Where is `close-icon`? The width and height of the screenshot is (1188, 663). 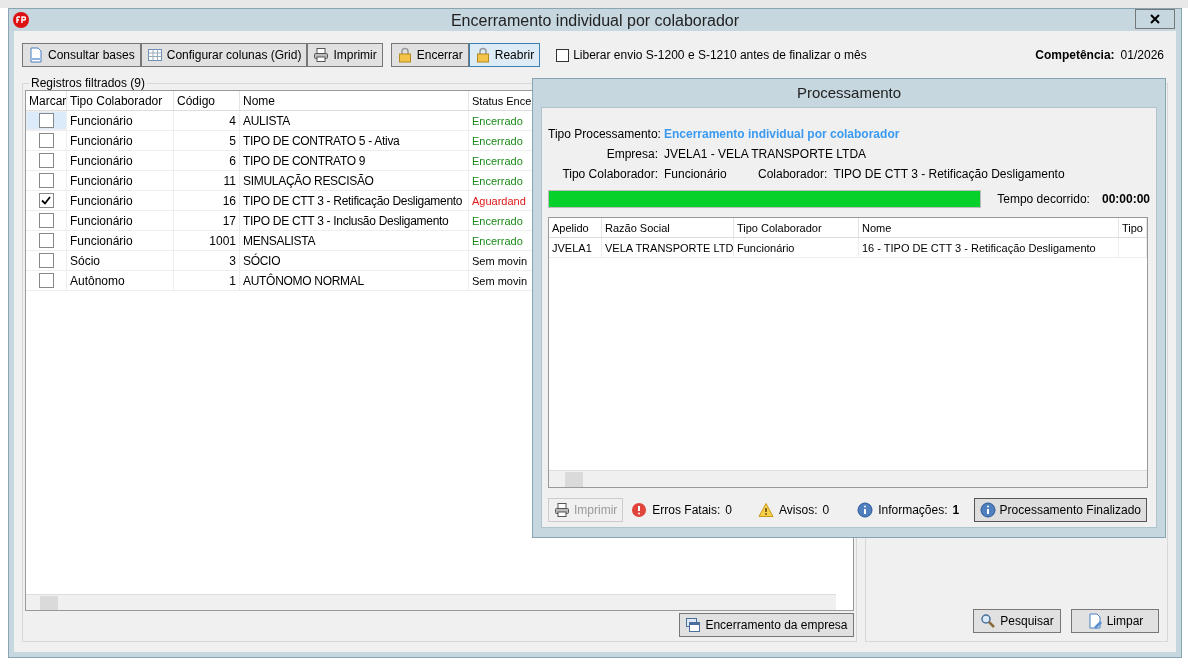 close-icon is located at coordinates (1155, 19).